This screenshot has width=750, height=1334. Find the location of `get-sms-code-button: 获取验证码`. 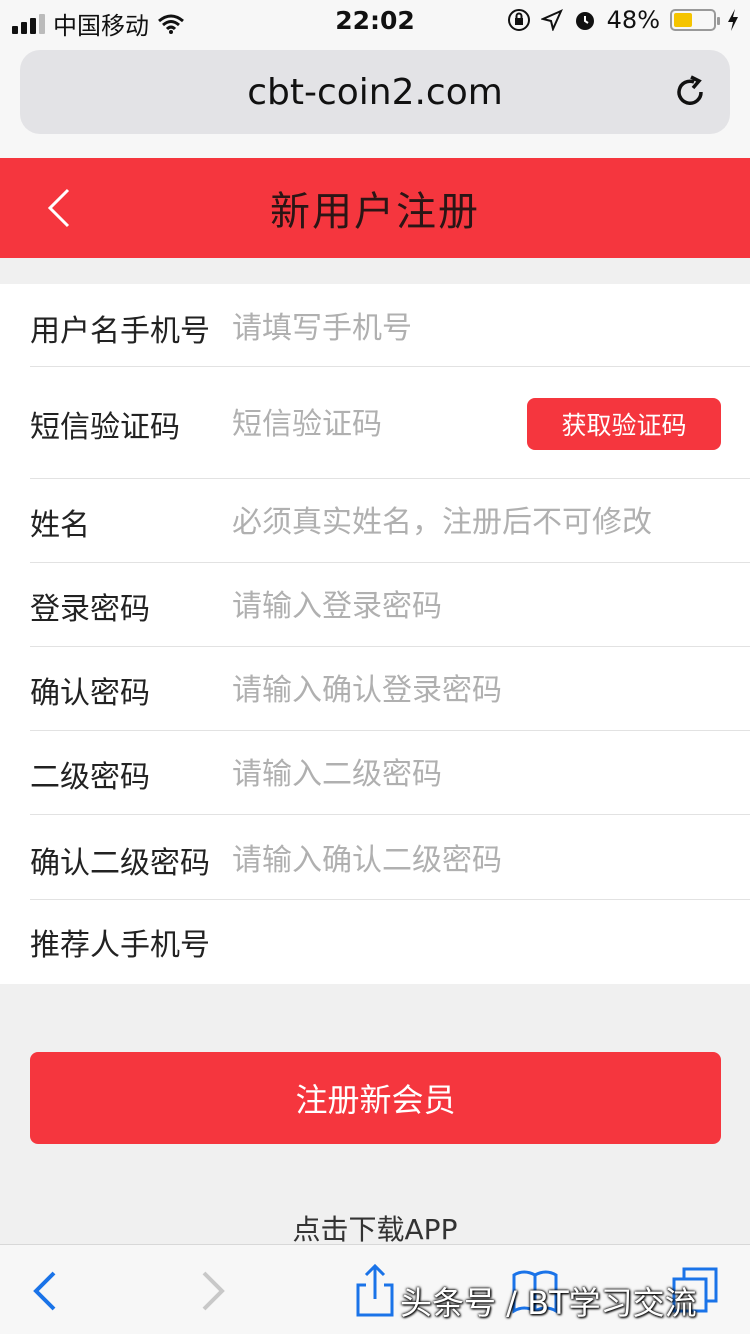

get-sms-code-button: 获取验证码 is located at coordinates (624, 424).